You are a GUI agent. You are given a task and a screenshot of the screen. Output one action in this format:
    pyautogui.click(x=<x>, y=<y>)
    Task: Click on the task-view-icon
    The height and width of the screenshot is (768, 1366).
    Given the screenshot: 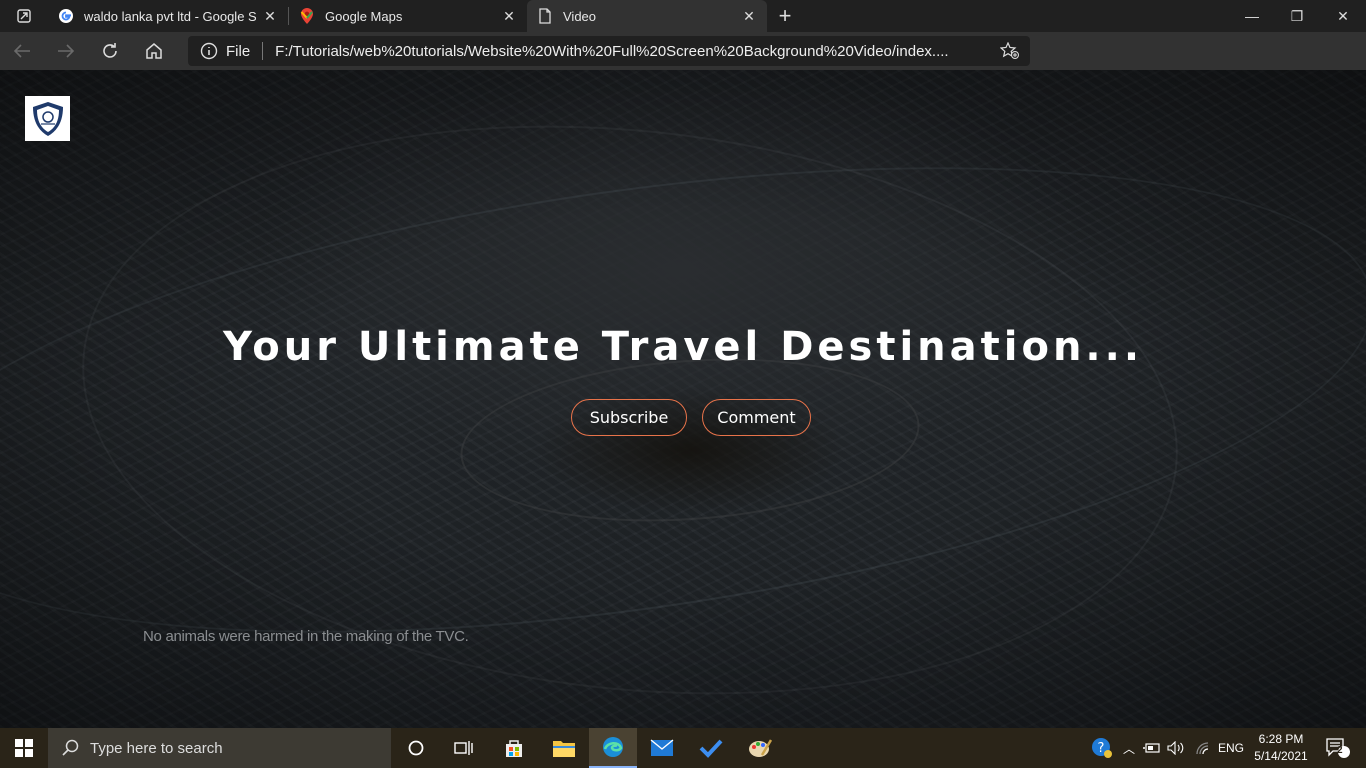 What is the action you would take?
    pyautogui.click(x=463, y=748)
    